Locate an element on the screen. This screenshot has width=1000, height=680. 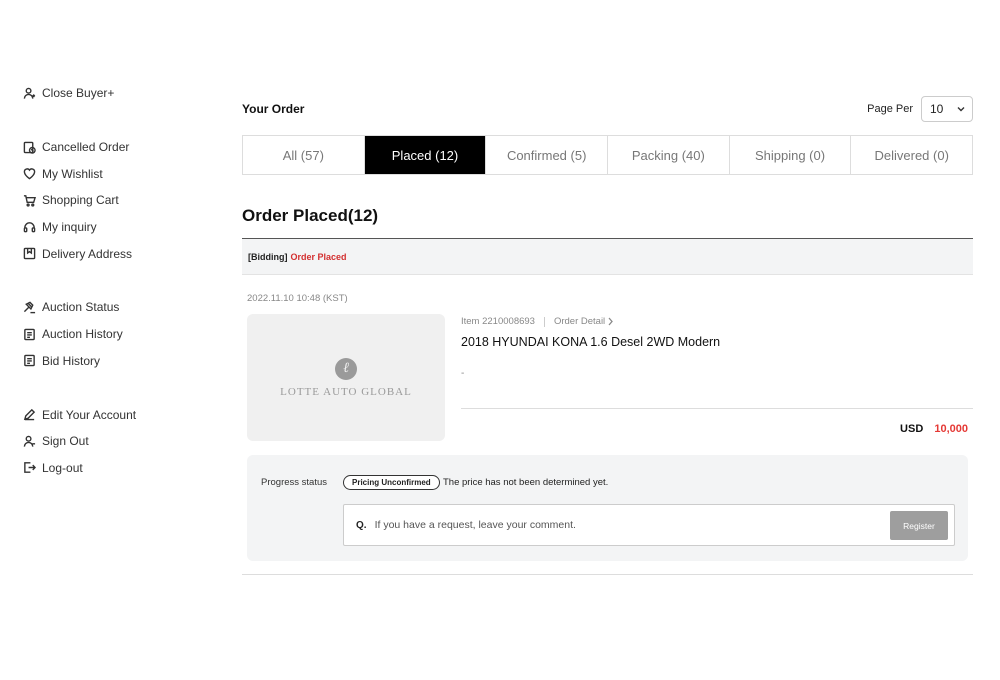
tab-all: All (57) is located at coordinates (304, 155).